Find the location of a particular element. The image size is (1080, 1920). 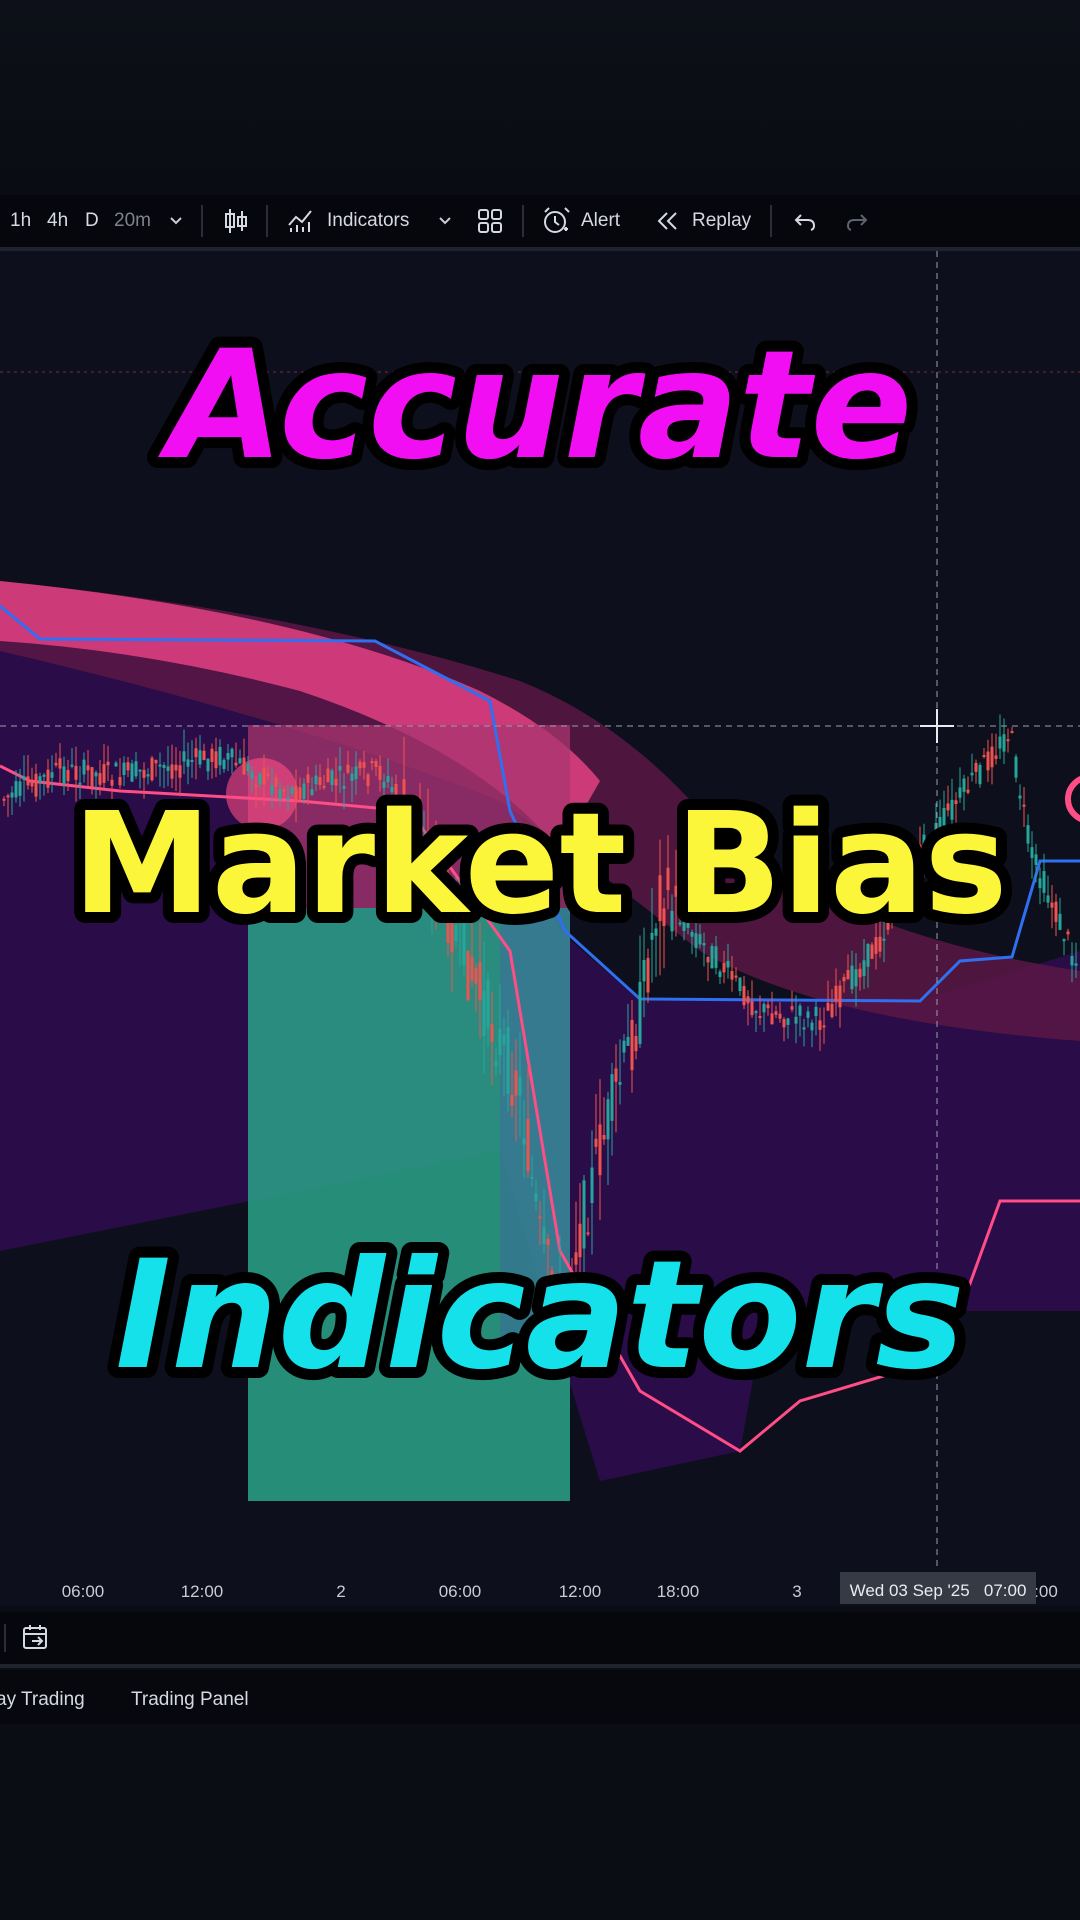

timeframe-d: D is located at coordinates (92, 221).